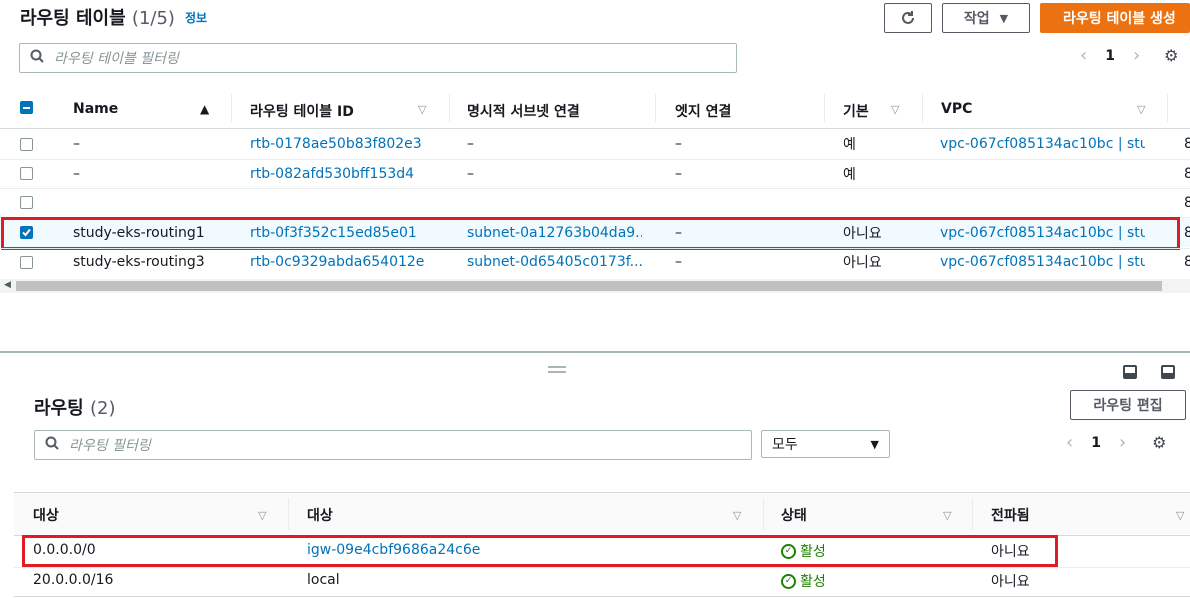 This screenshot has width=1190, height=598. I want to click on page-title: 라우팅 테이블 (1/5), so click(97, 17).